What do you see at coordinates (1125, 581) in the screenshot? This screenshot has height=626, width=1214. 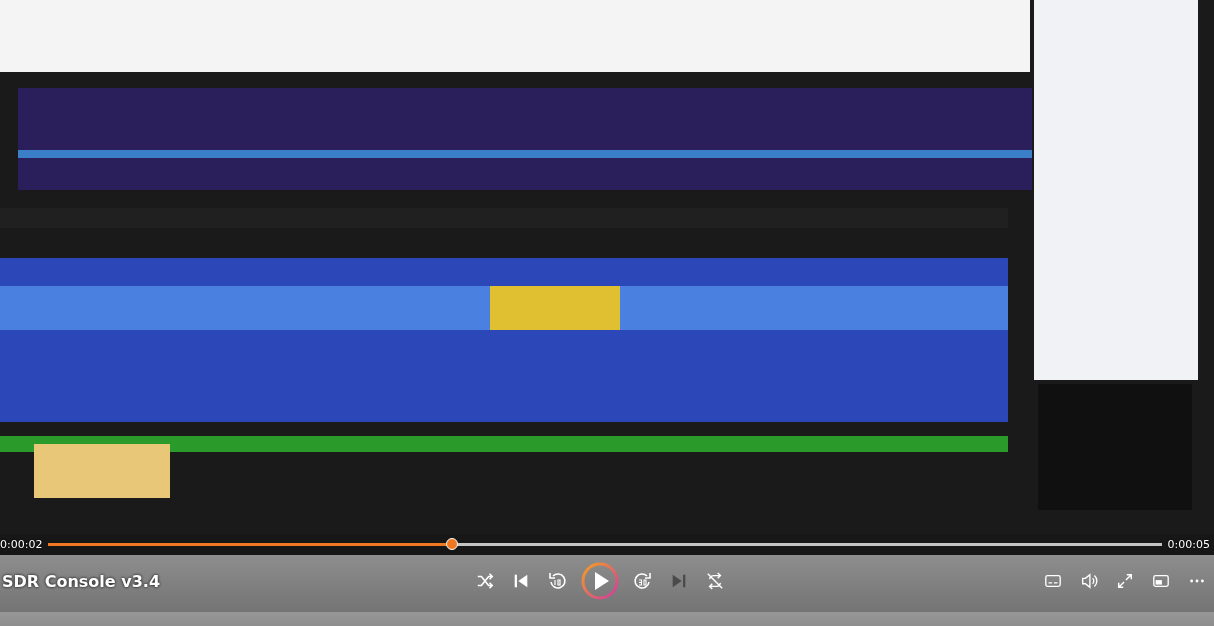 I see `expand-icon` at bounding box center [1125, 581].